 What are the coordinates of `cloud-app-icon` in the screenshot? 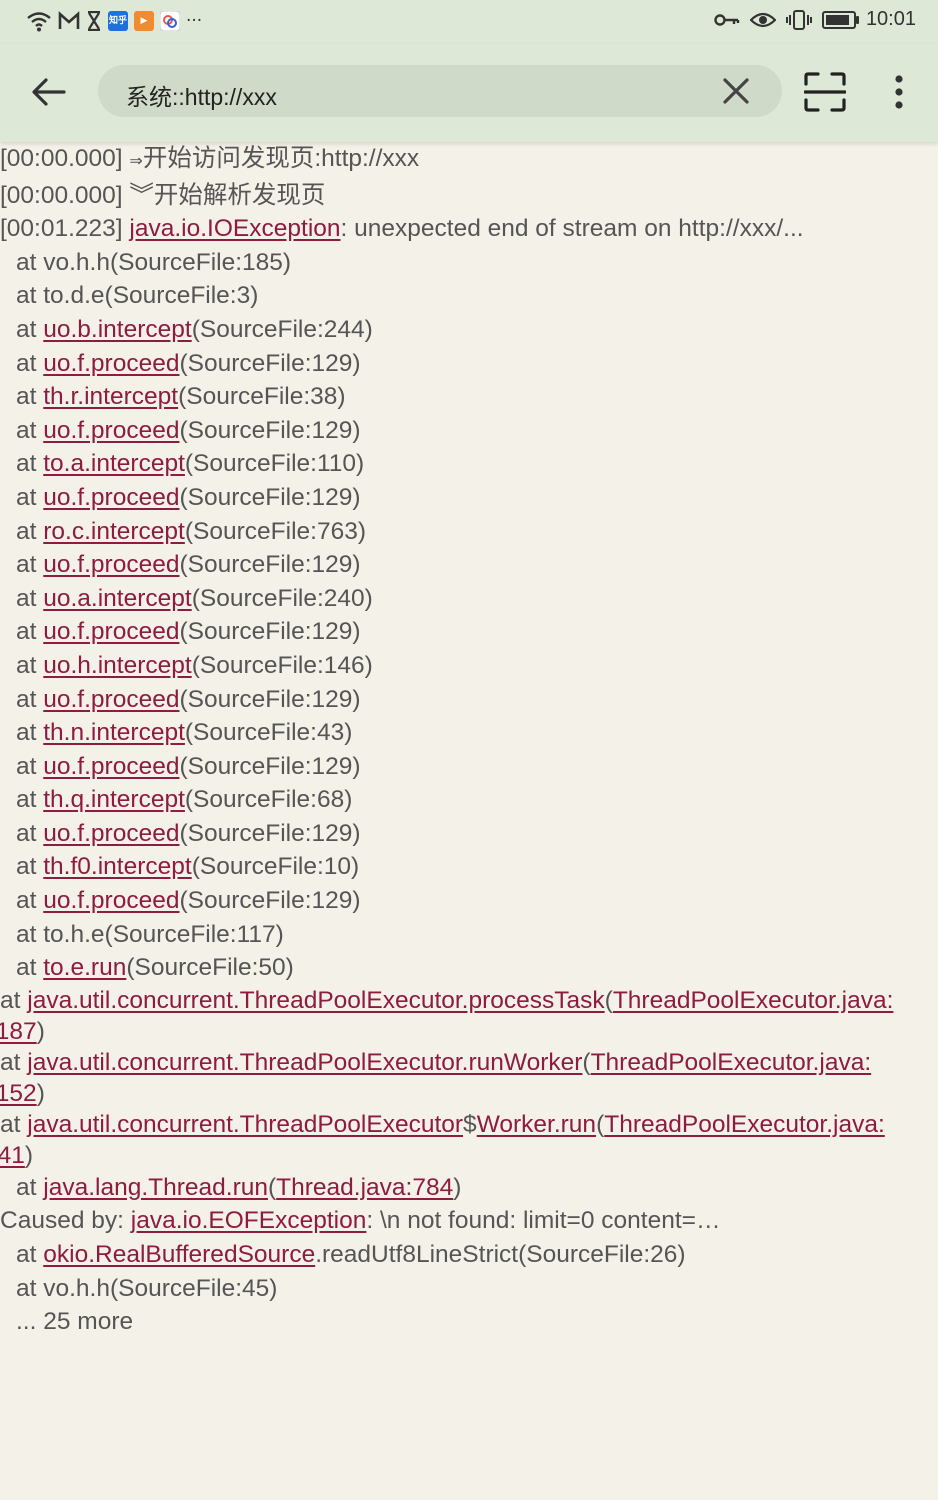 It's located at (170, 21).